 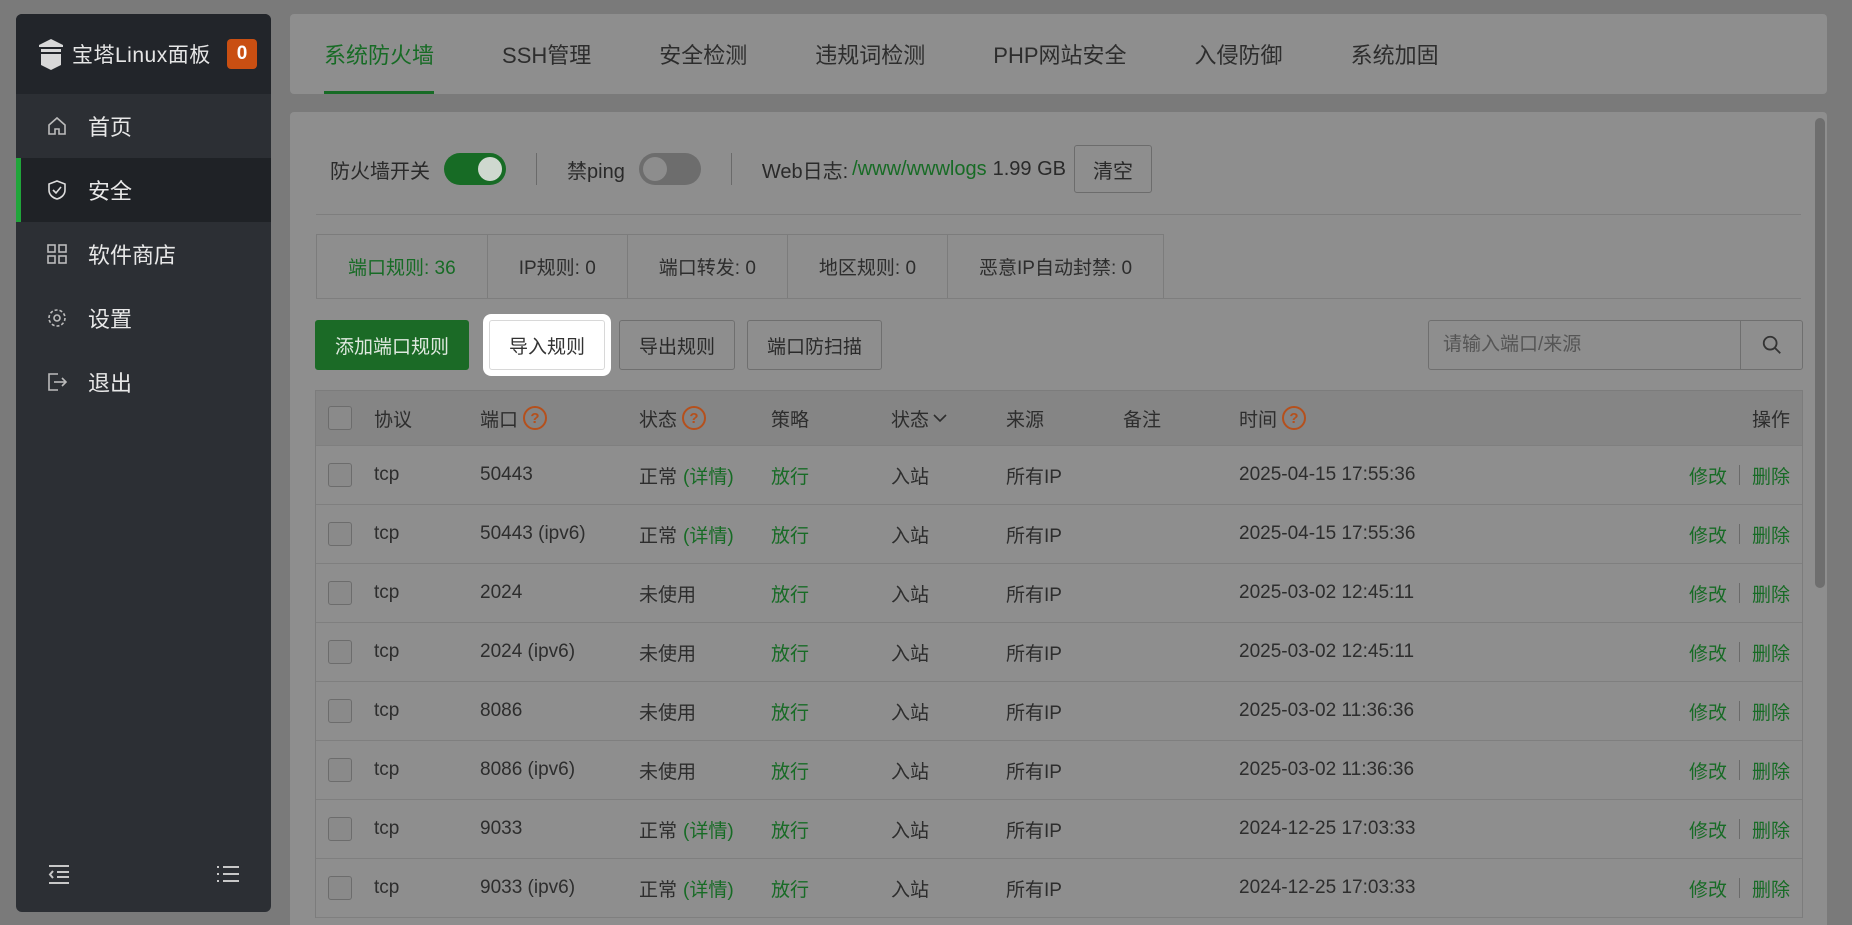 I want to click on toggle-knob, so click(x=490, y=169).